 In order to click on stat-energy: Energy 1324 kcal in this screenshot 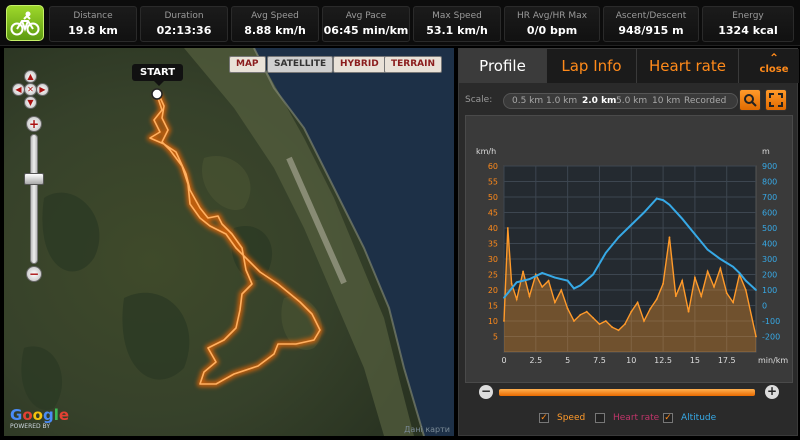, I will do `click(748, 24)`.